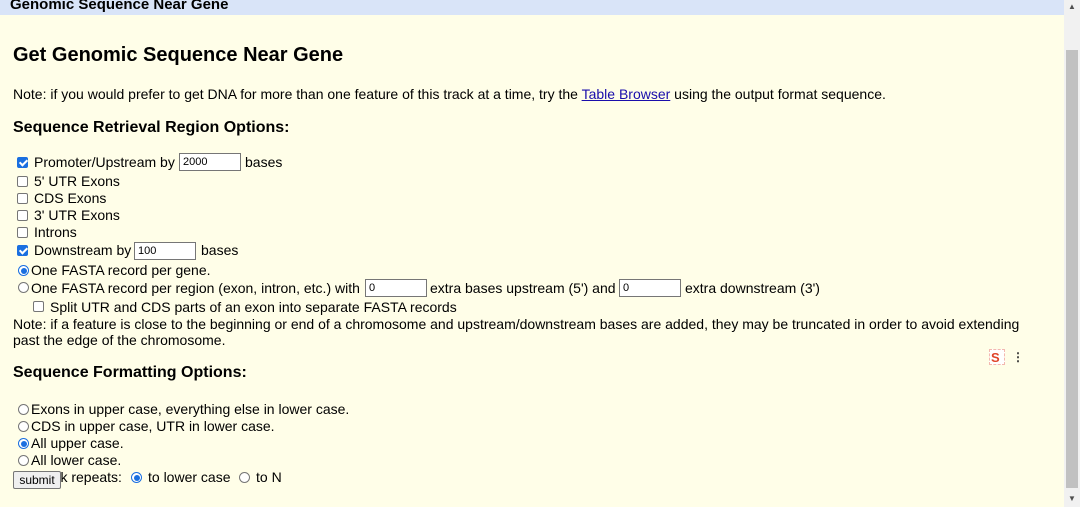 This screenshot has height=507, width=1080. Describe the element at coordinates (23, 460) in the screenshot. I see `all-lower-radio` at that location.